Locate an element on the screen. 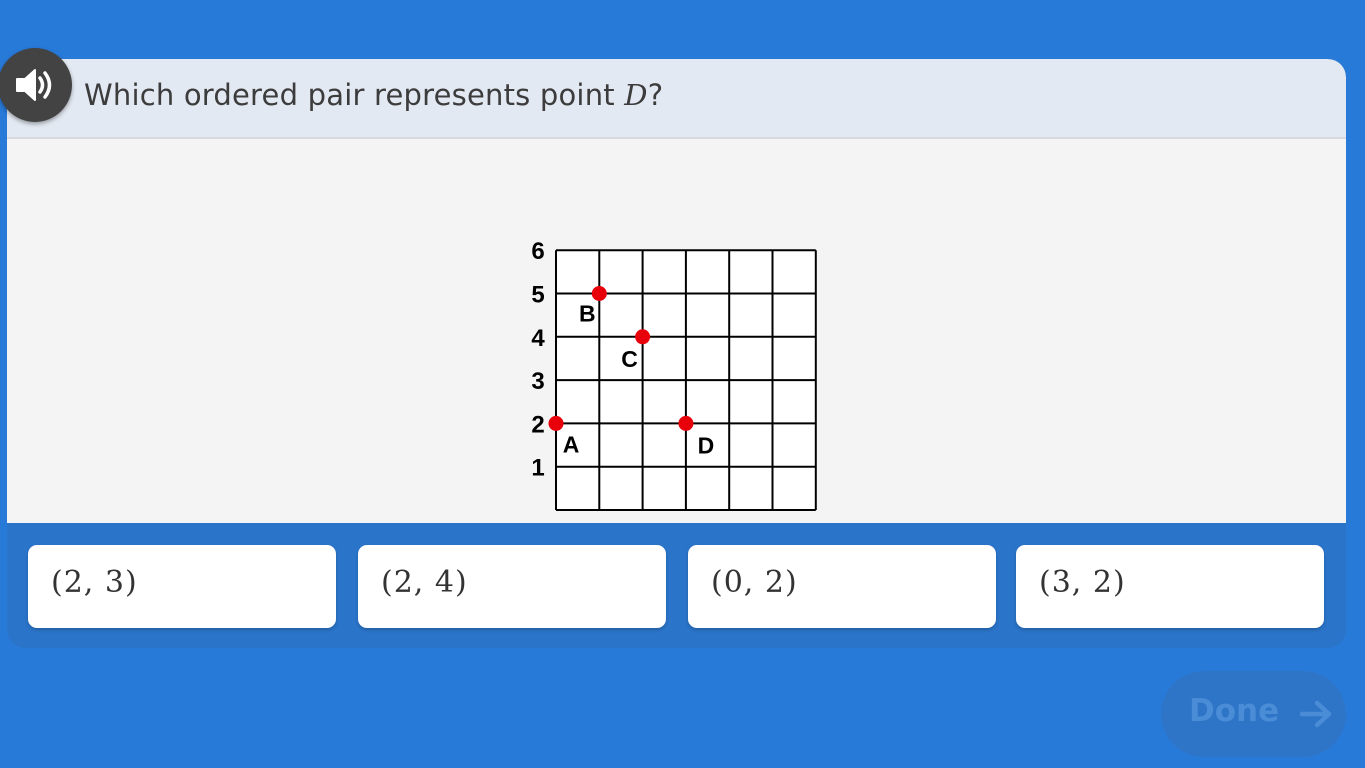  answer-choices: (2, 3) (2, 4) (0, 2) (3, 2) is located at coordinates (676, 586).